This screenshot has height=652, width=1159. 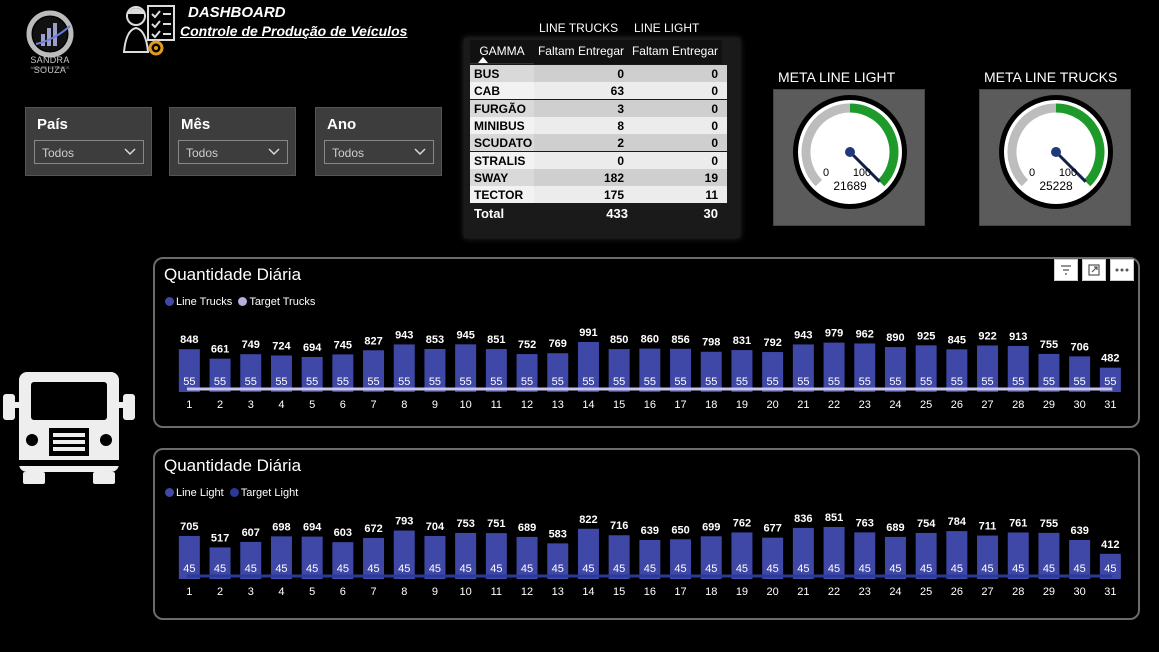 What do you see at coordinates (865, 334) in the screenshot?
I see `bar-value-label: 962` at bounding box center [865, 334].